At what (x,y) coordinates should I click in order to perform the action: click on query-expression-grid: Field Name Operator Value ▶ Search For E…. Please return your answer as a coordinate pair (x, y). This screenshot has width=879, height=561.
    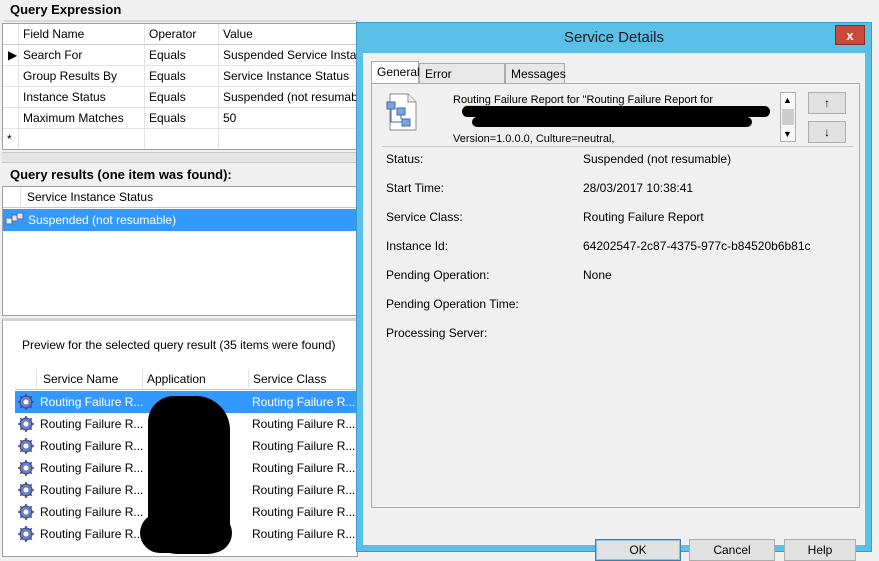
    Looking at the image, I should click on (183, 86).